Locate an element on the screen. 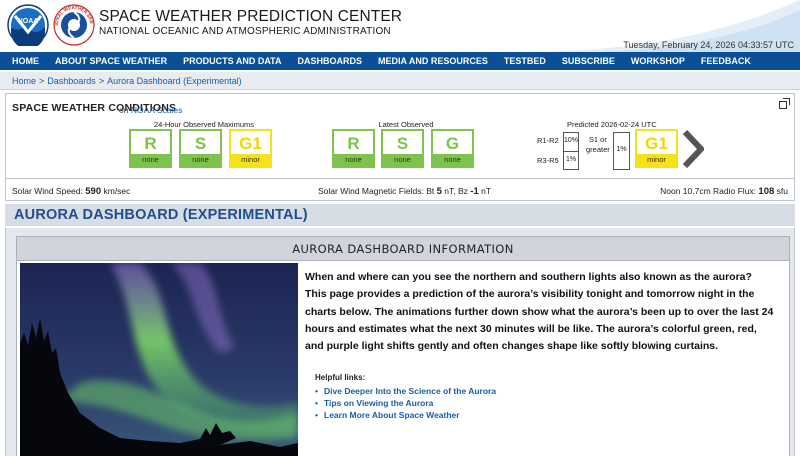  page-title: AURORA DASHBOARD (EXPERIMENTAL) is located at coordinates (400, 215).